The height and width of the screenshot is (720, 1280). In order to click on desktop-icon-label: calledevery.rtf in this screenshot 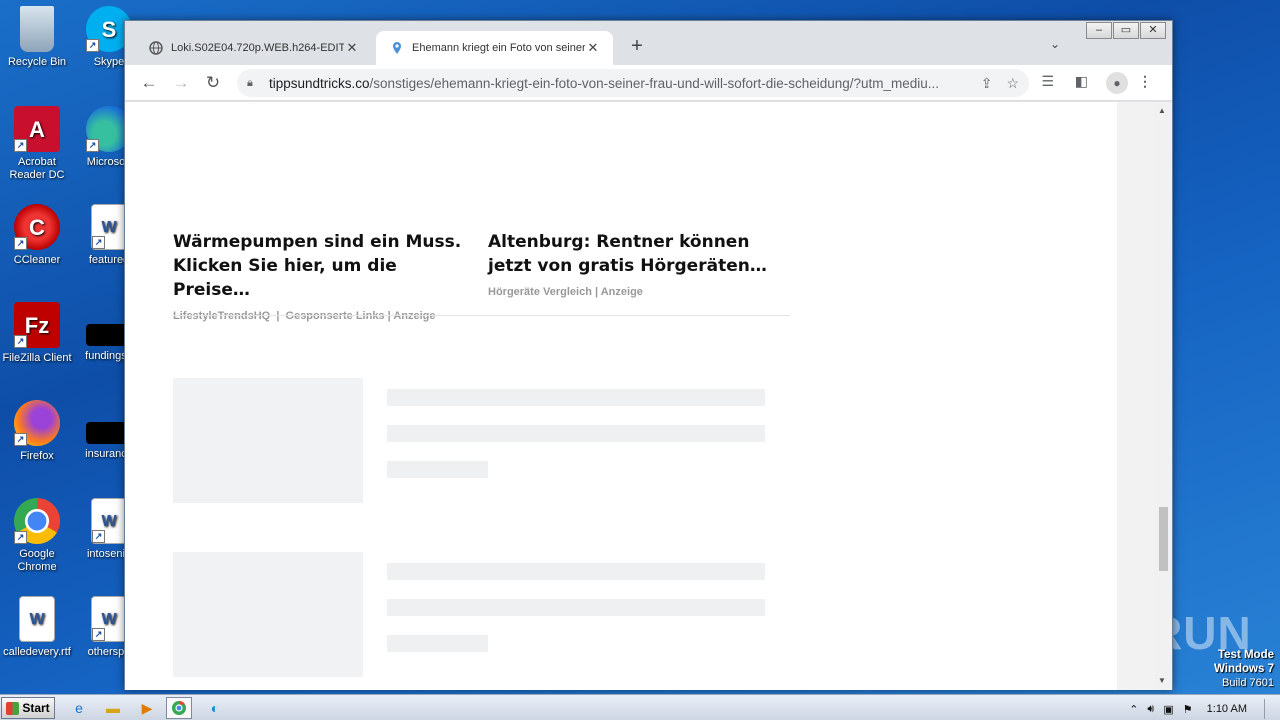, I will do `click(37, 652)`.